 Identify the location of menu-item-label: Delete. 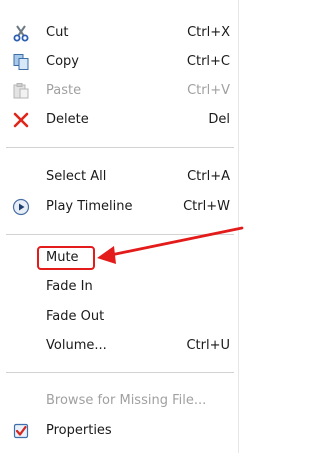
(67, 119).